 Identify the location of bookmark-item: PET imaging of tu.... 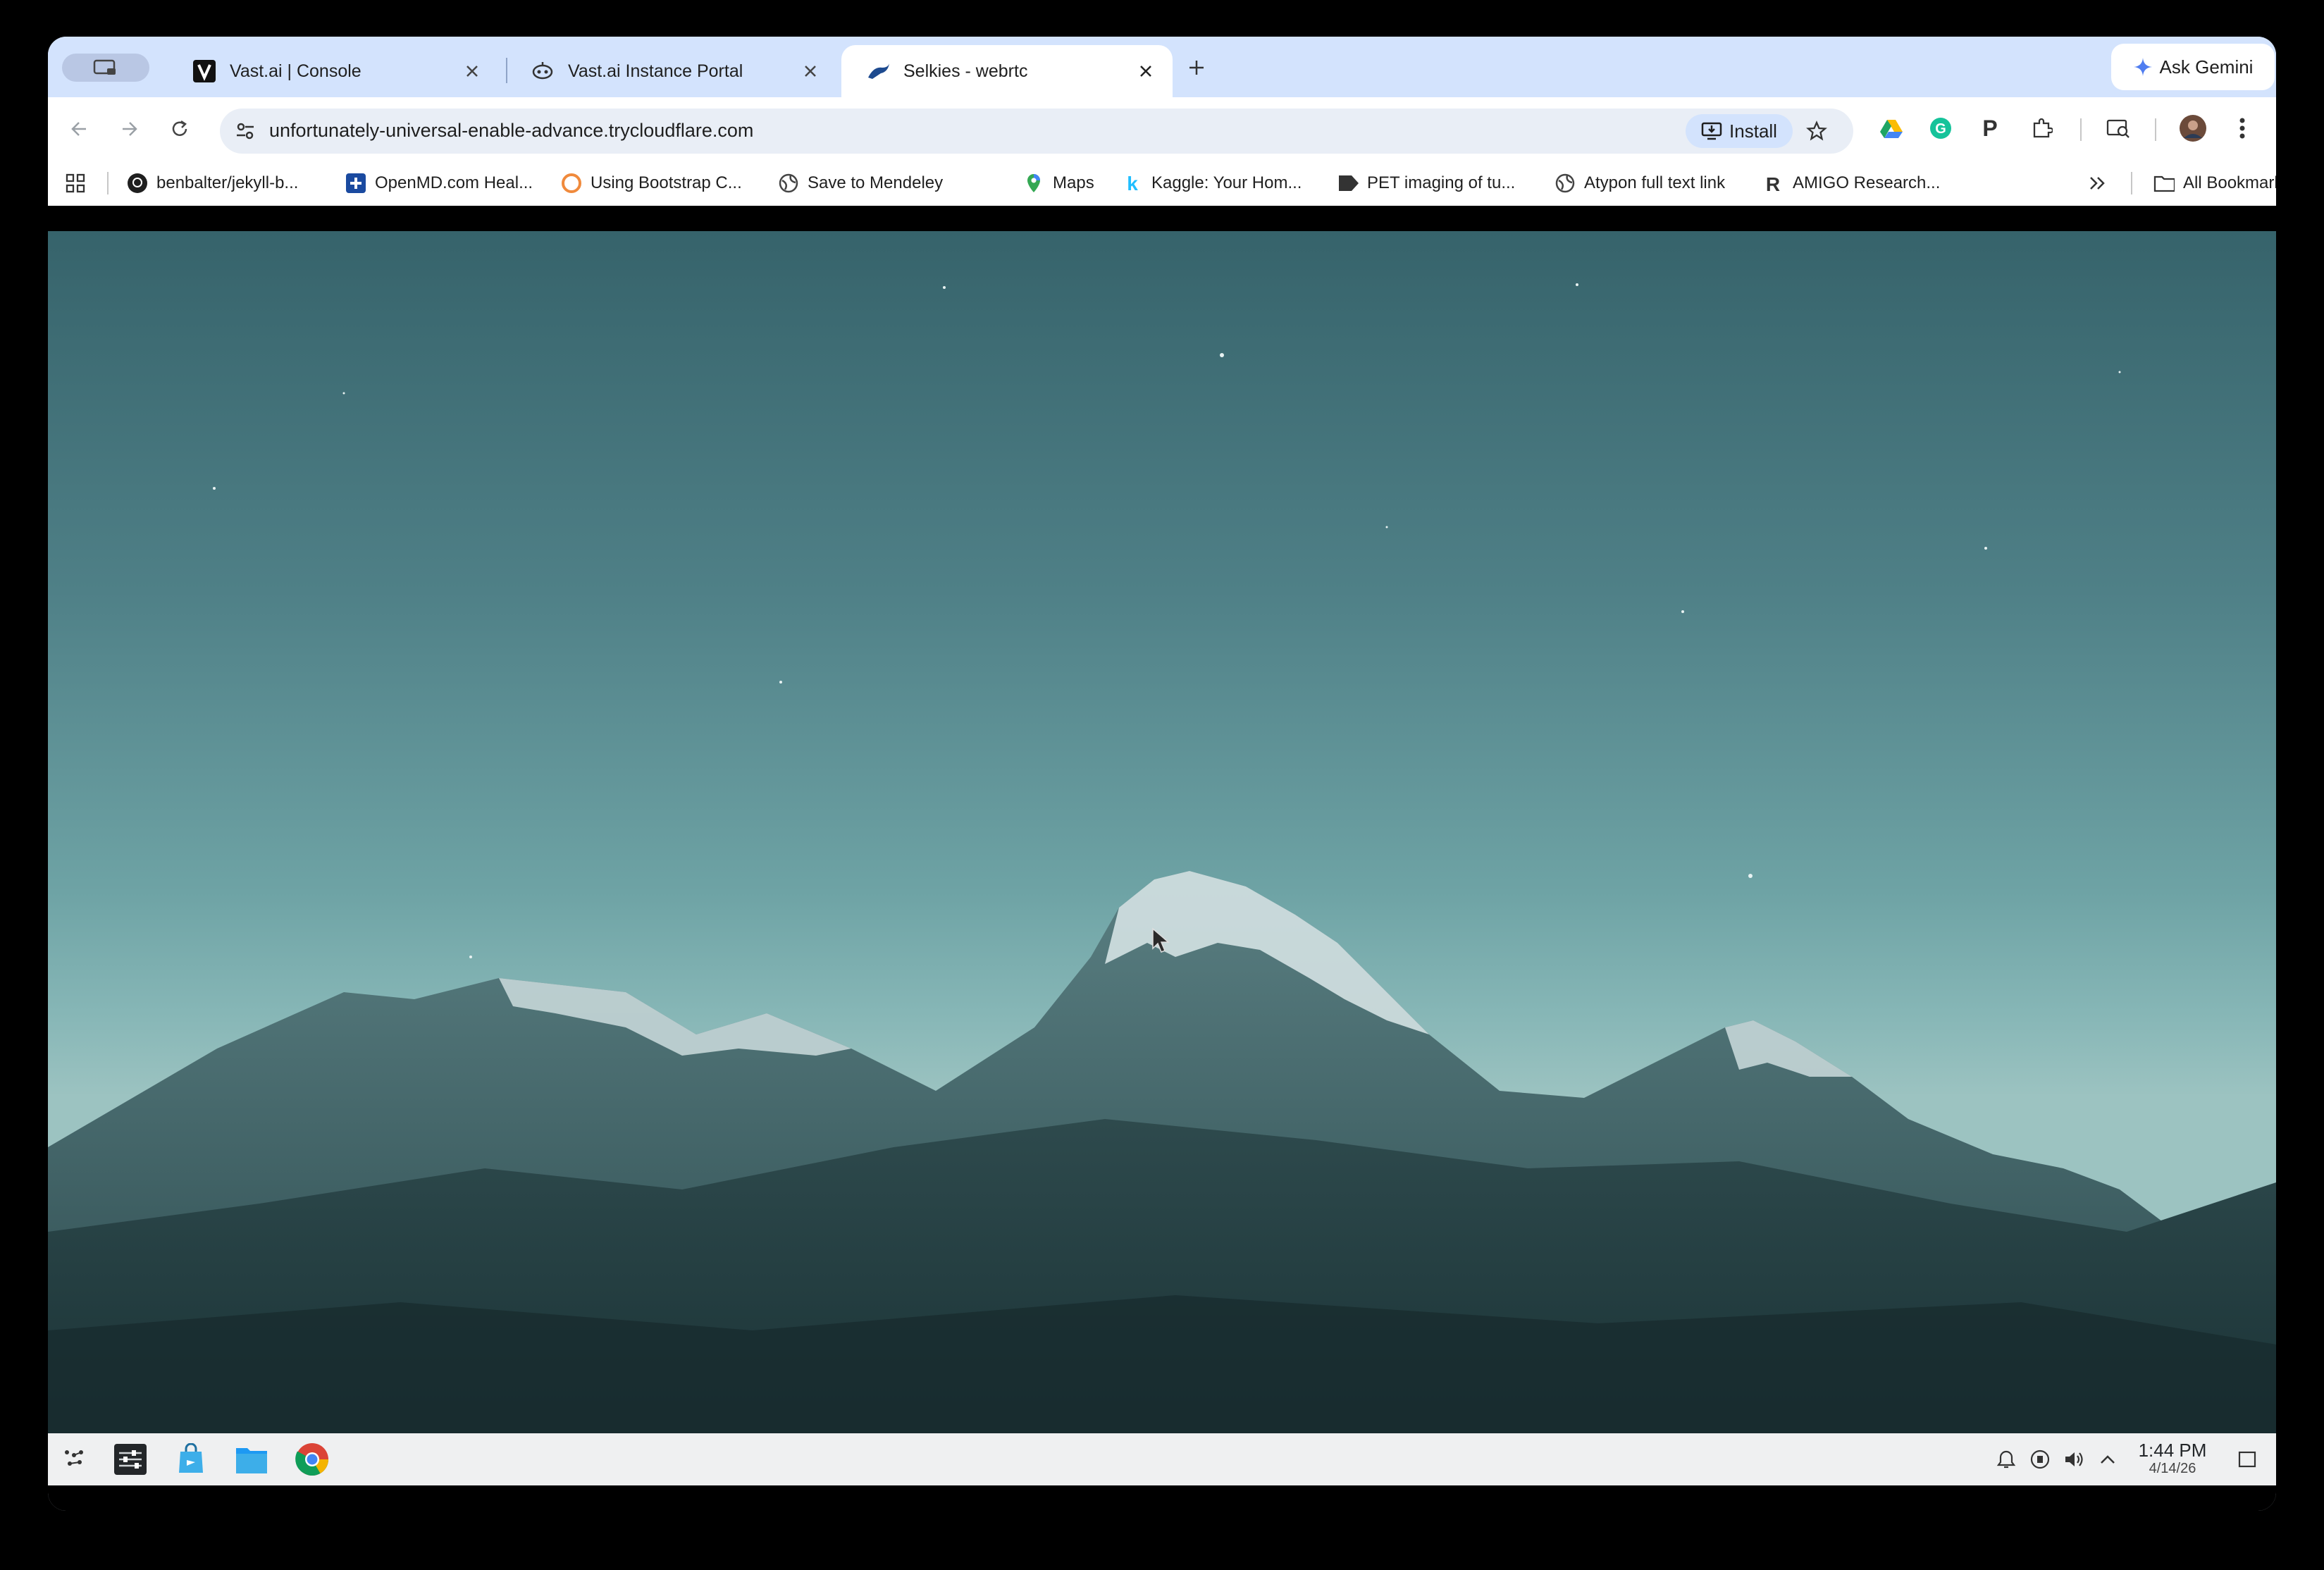
(1426, 183).